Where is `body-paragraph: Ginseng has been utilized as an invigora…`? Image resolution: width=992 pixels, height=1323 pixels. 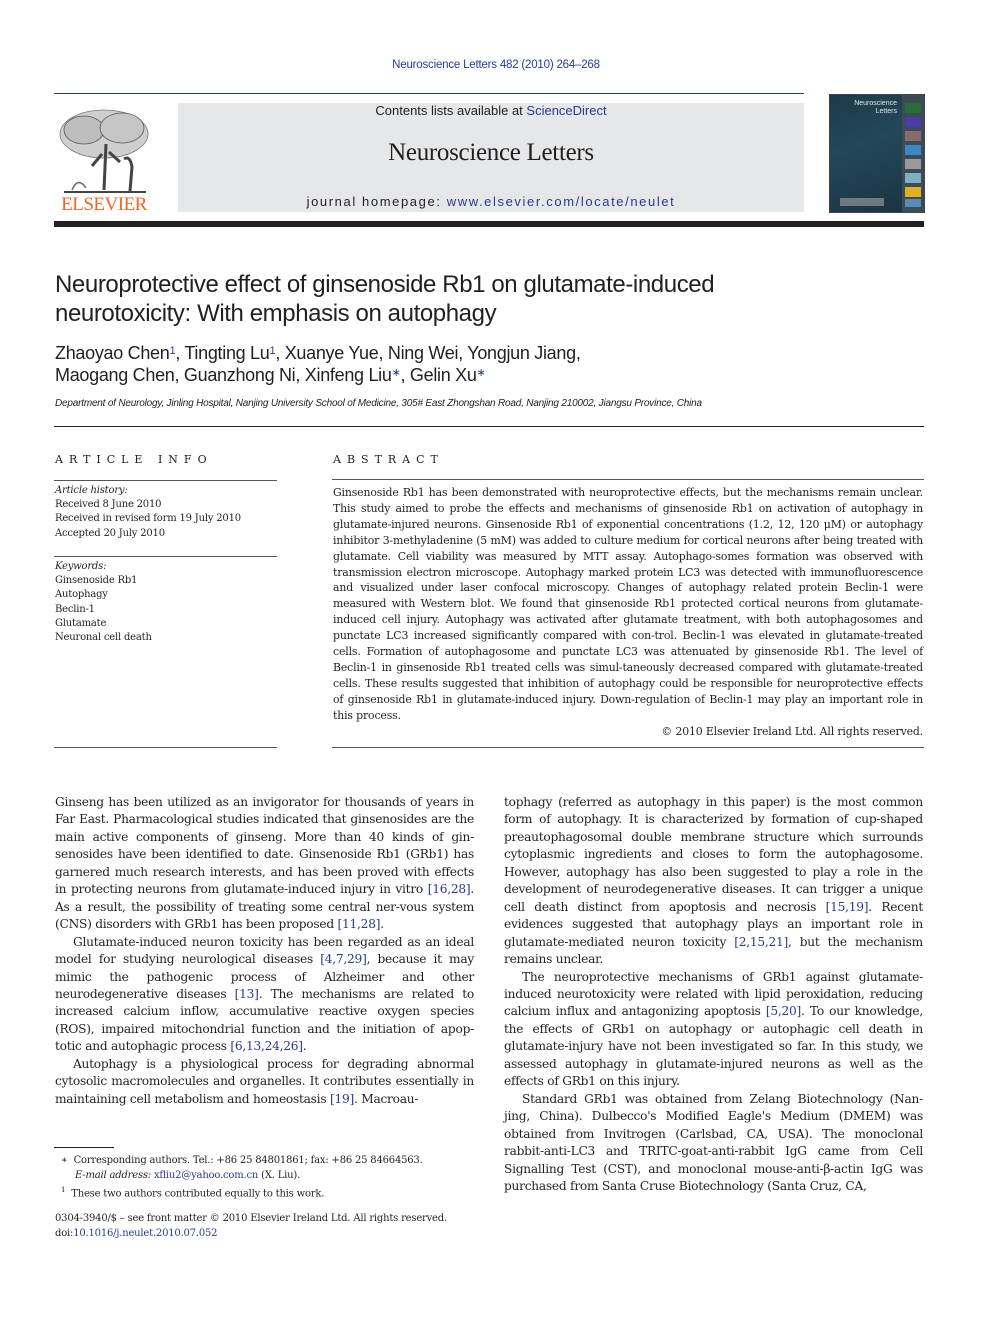 body-paragraph: Ginseng has been utilized as an invigora… is located at coordinates (264, 863).